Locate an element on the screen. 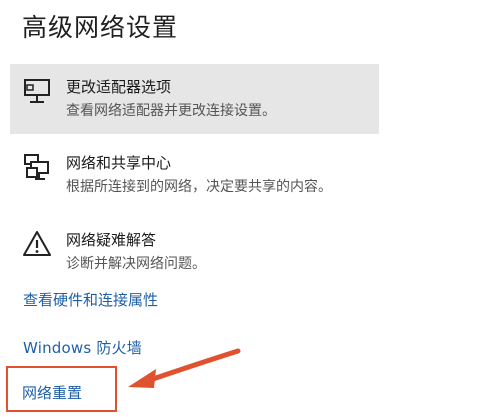 The width and height of the screenshot is (500, 417). annotation-highlight-box is located at coordinates (61, 389).